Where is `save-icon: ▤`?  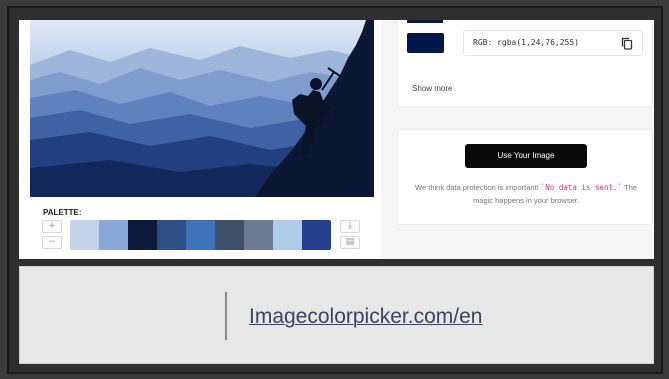 save-icon: ▤ is located at coordinates (350, 242).